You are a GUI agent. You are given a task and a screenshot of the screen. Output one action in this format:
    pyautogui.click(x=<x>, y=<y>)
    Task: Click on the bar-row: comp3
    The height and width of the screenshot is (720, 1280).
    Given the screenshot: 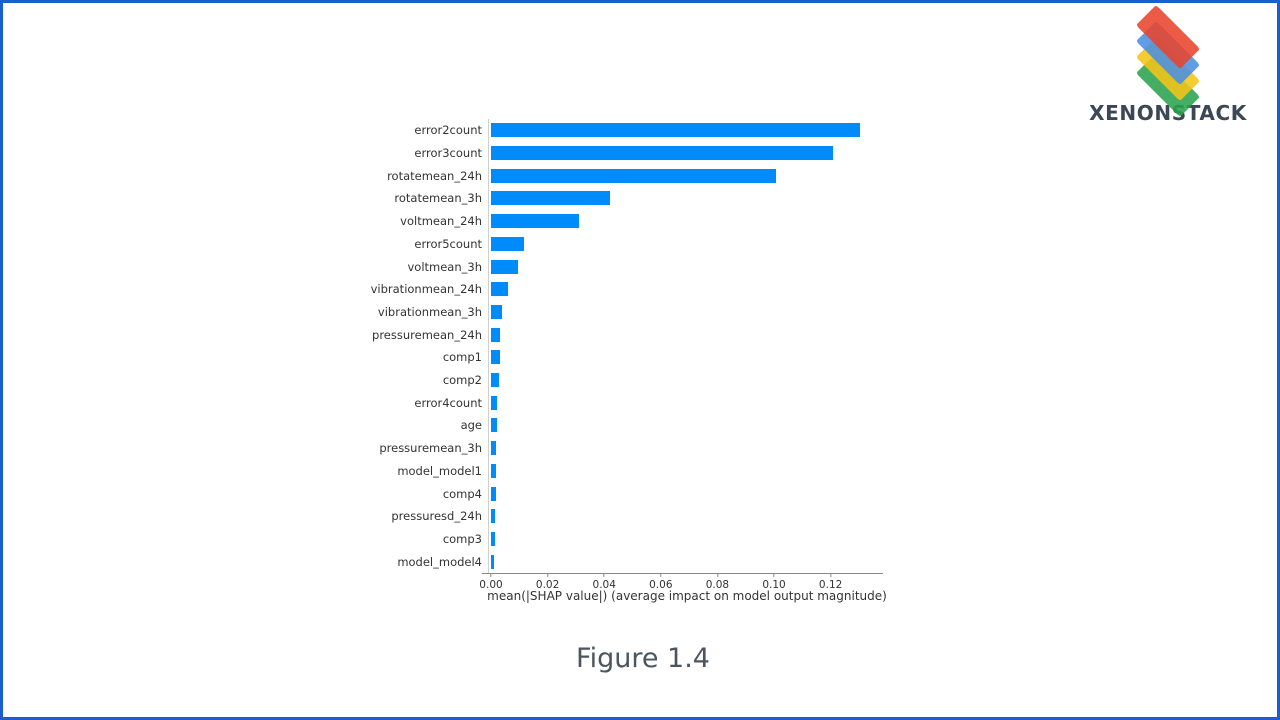 What is the action you would take?
    pyautogui.click(x=469, y=539)
    